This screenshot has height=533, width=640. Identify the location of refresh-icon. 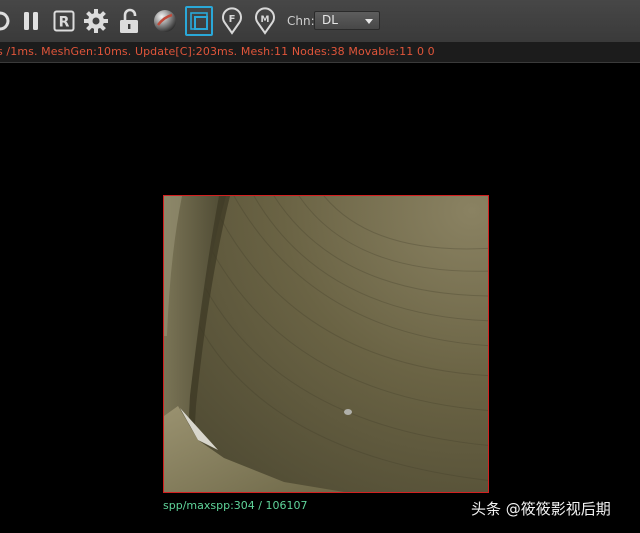
(6, 21).